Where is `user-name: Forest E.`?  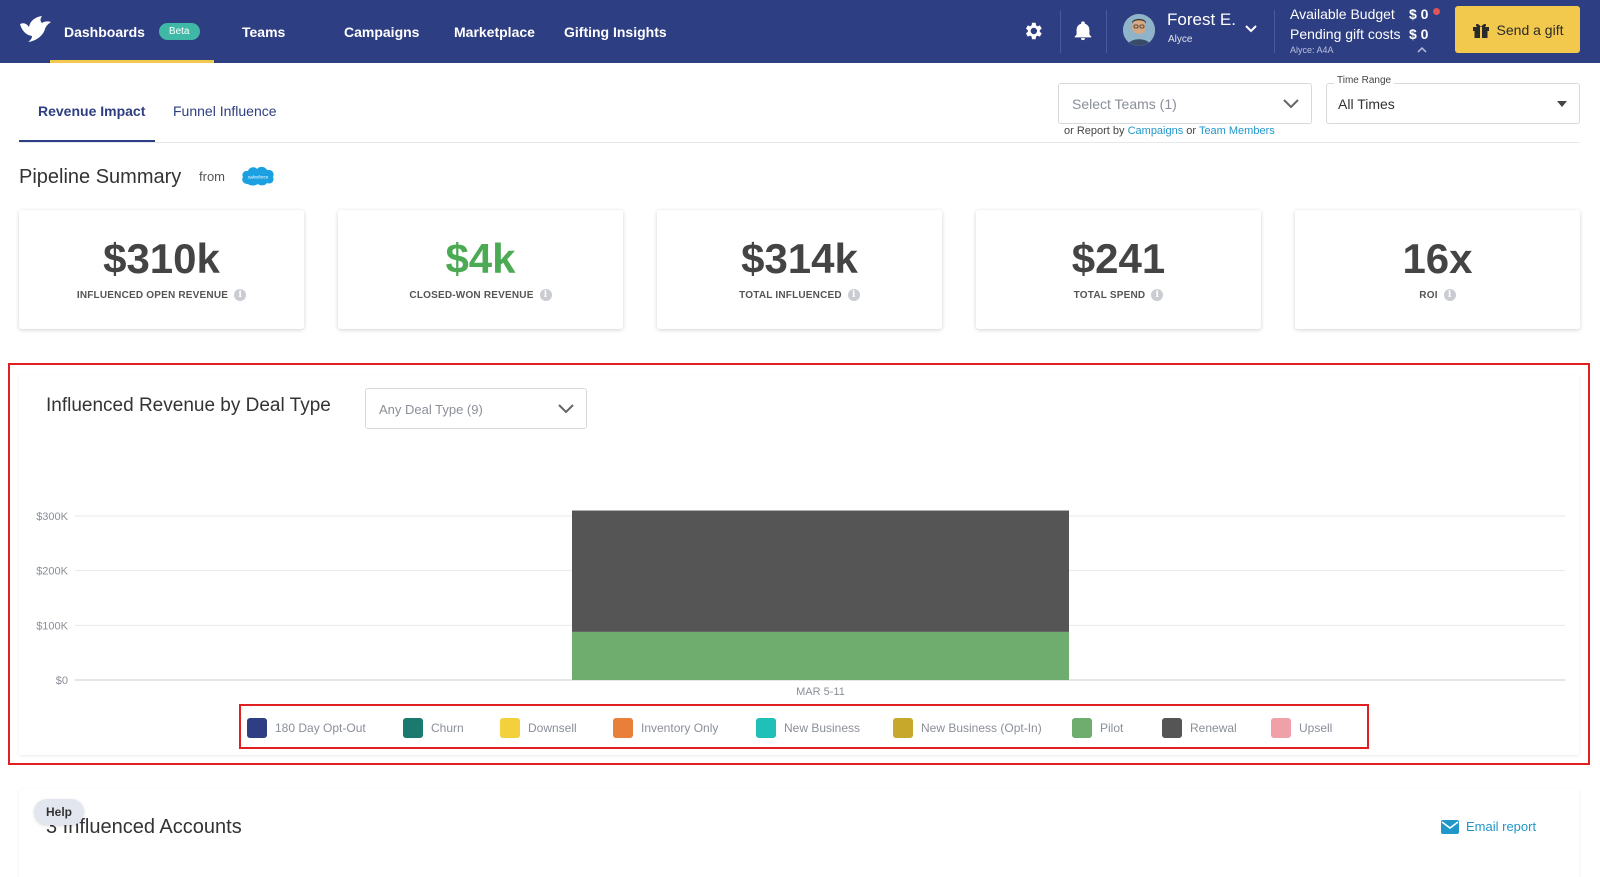 user-name: Forest E. is located at coordinates (1201, 20).